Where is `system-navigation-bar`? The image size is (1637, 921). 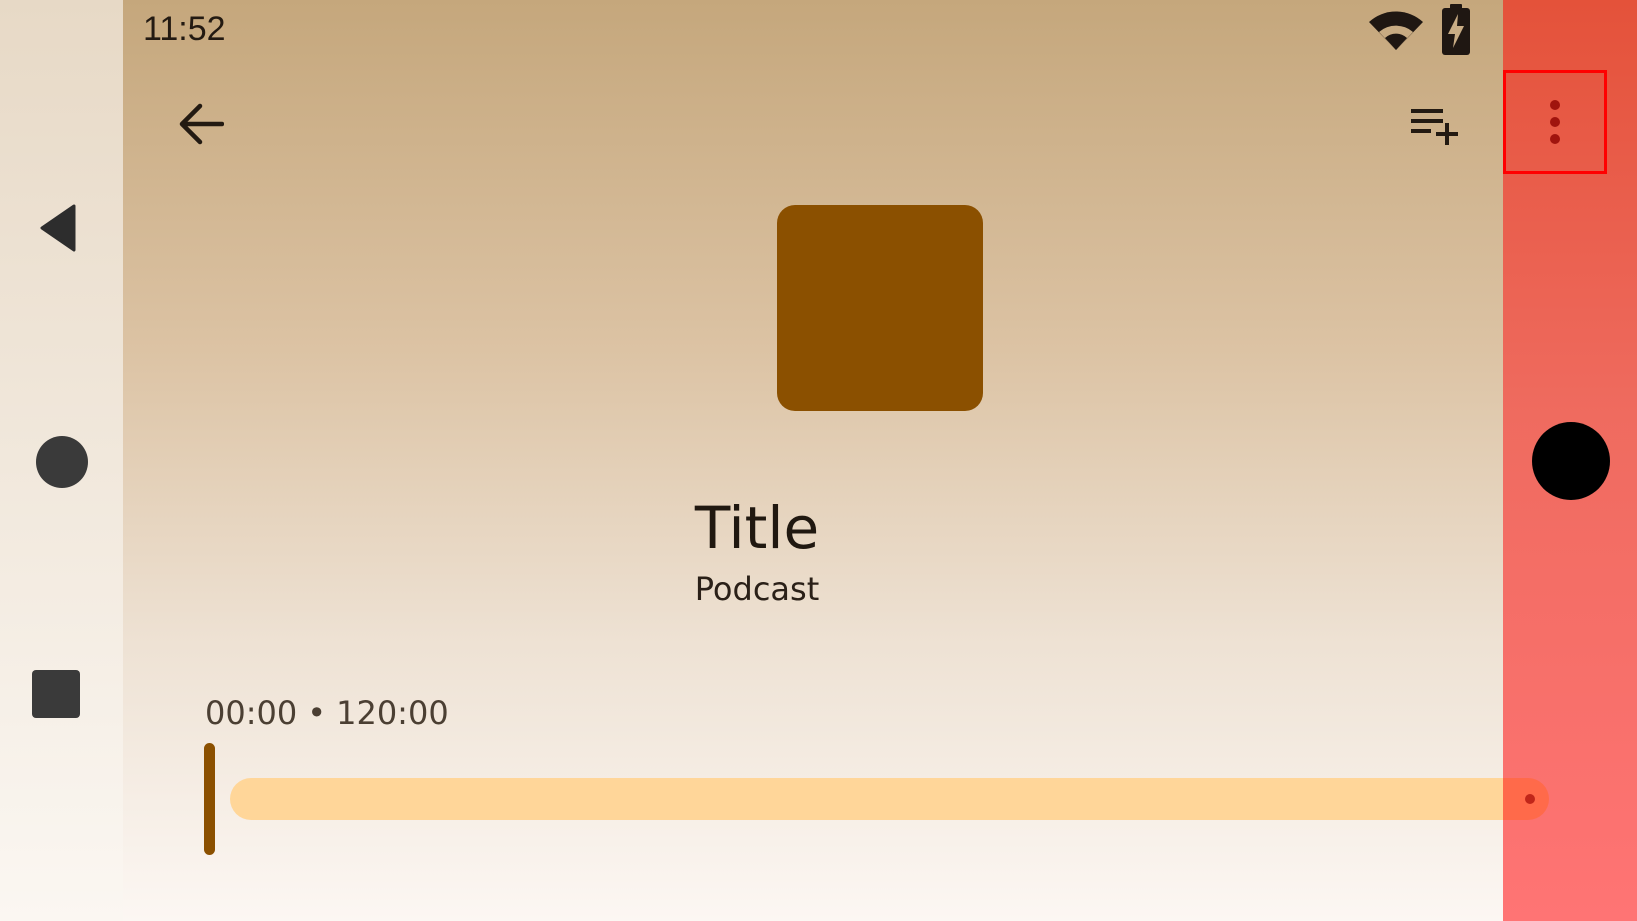 system-navigation-bar is located at coordinates (61, 460).